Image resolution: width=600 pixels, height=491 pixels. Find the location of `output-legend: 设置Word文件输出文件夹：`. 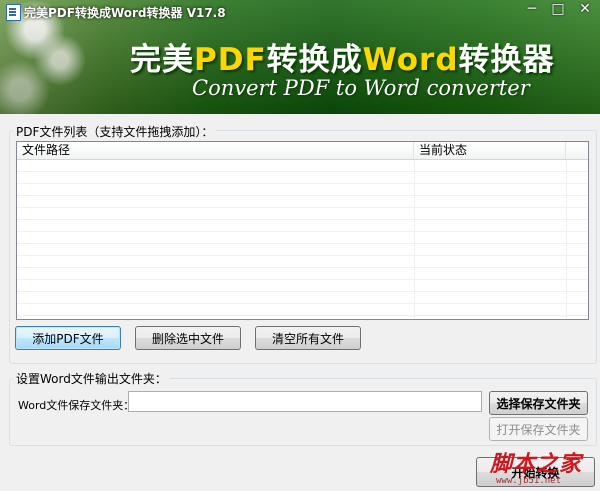

output-legend: 设置Word文件输出文件夹： is located at coordinates (91, 378).